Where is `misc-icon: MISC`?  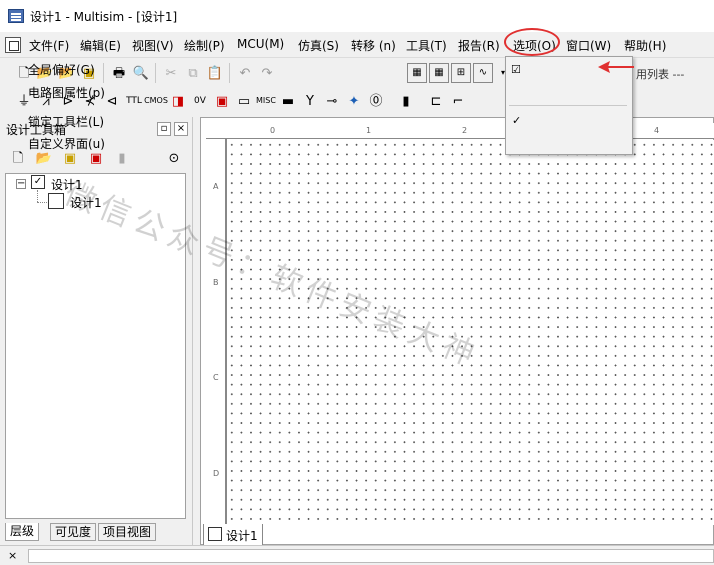 misc-icon: MISC is located at coordinates (266, 101).